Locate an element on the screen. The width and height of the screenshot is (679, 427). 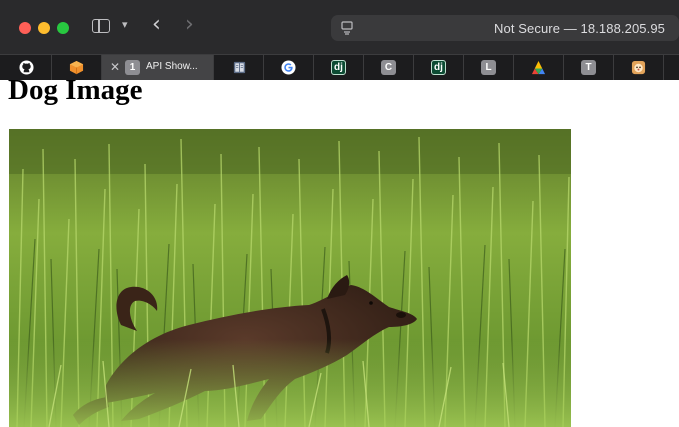
close-tab-icon: ✕ is located at coordinates (115, 67).